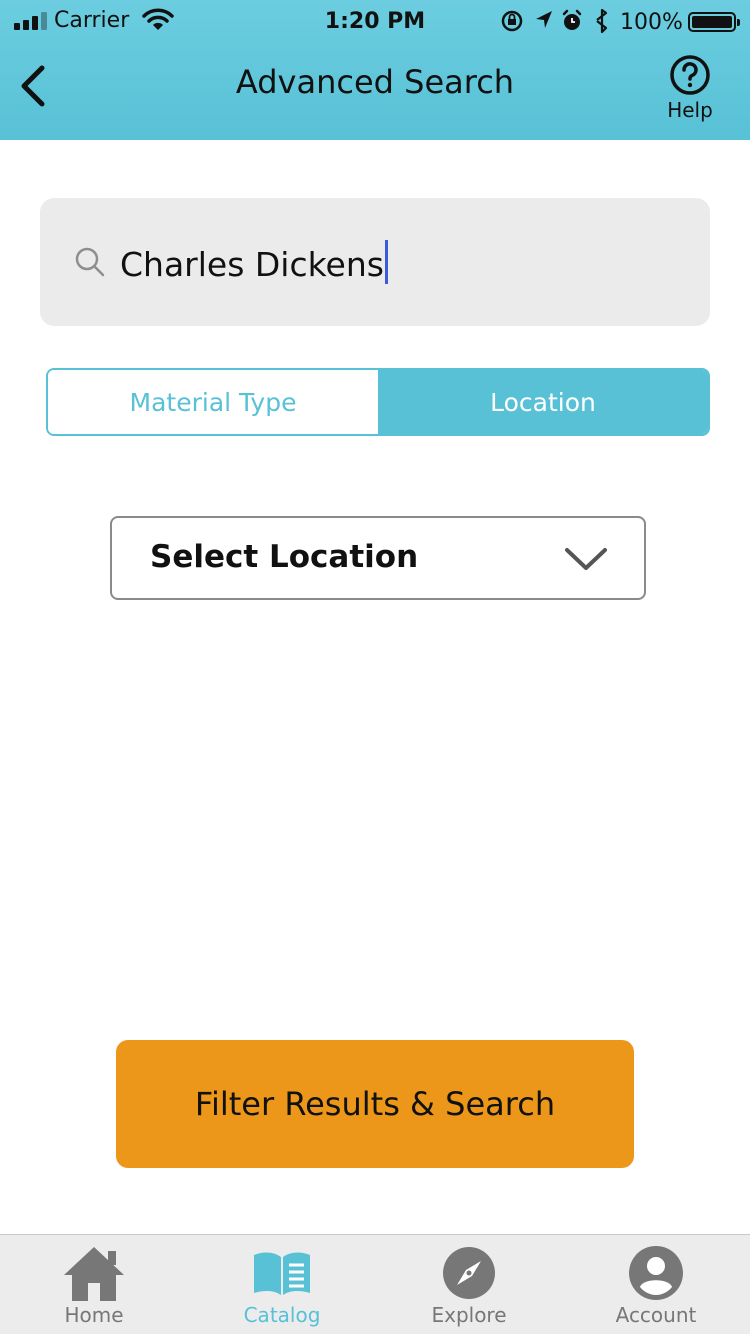 The height and width of the screenshot is (1335, 750). Describe the element at coordinates (656, 1315) in the screenshot. I see `tab-account-label: Account` at that location.